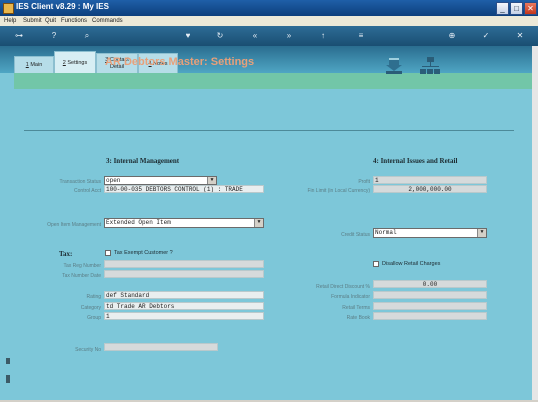  I want to click on tab-main: 1 Main, so click(34, 65).